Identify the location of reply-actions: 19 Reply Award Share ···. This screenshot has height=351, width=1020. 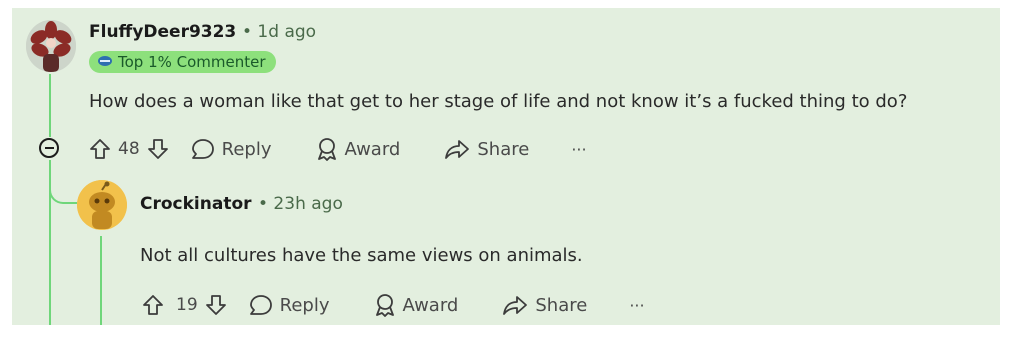
(393, 305).